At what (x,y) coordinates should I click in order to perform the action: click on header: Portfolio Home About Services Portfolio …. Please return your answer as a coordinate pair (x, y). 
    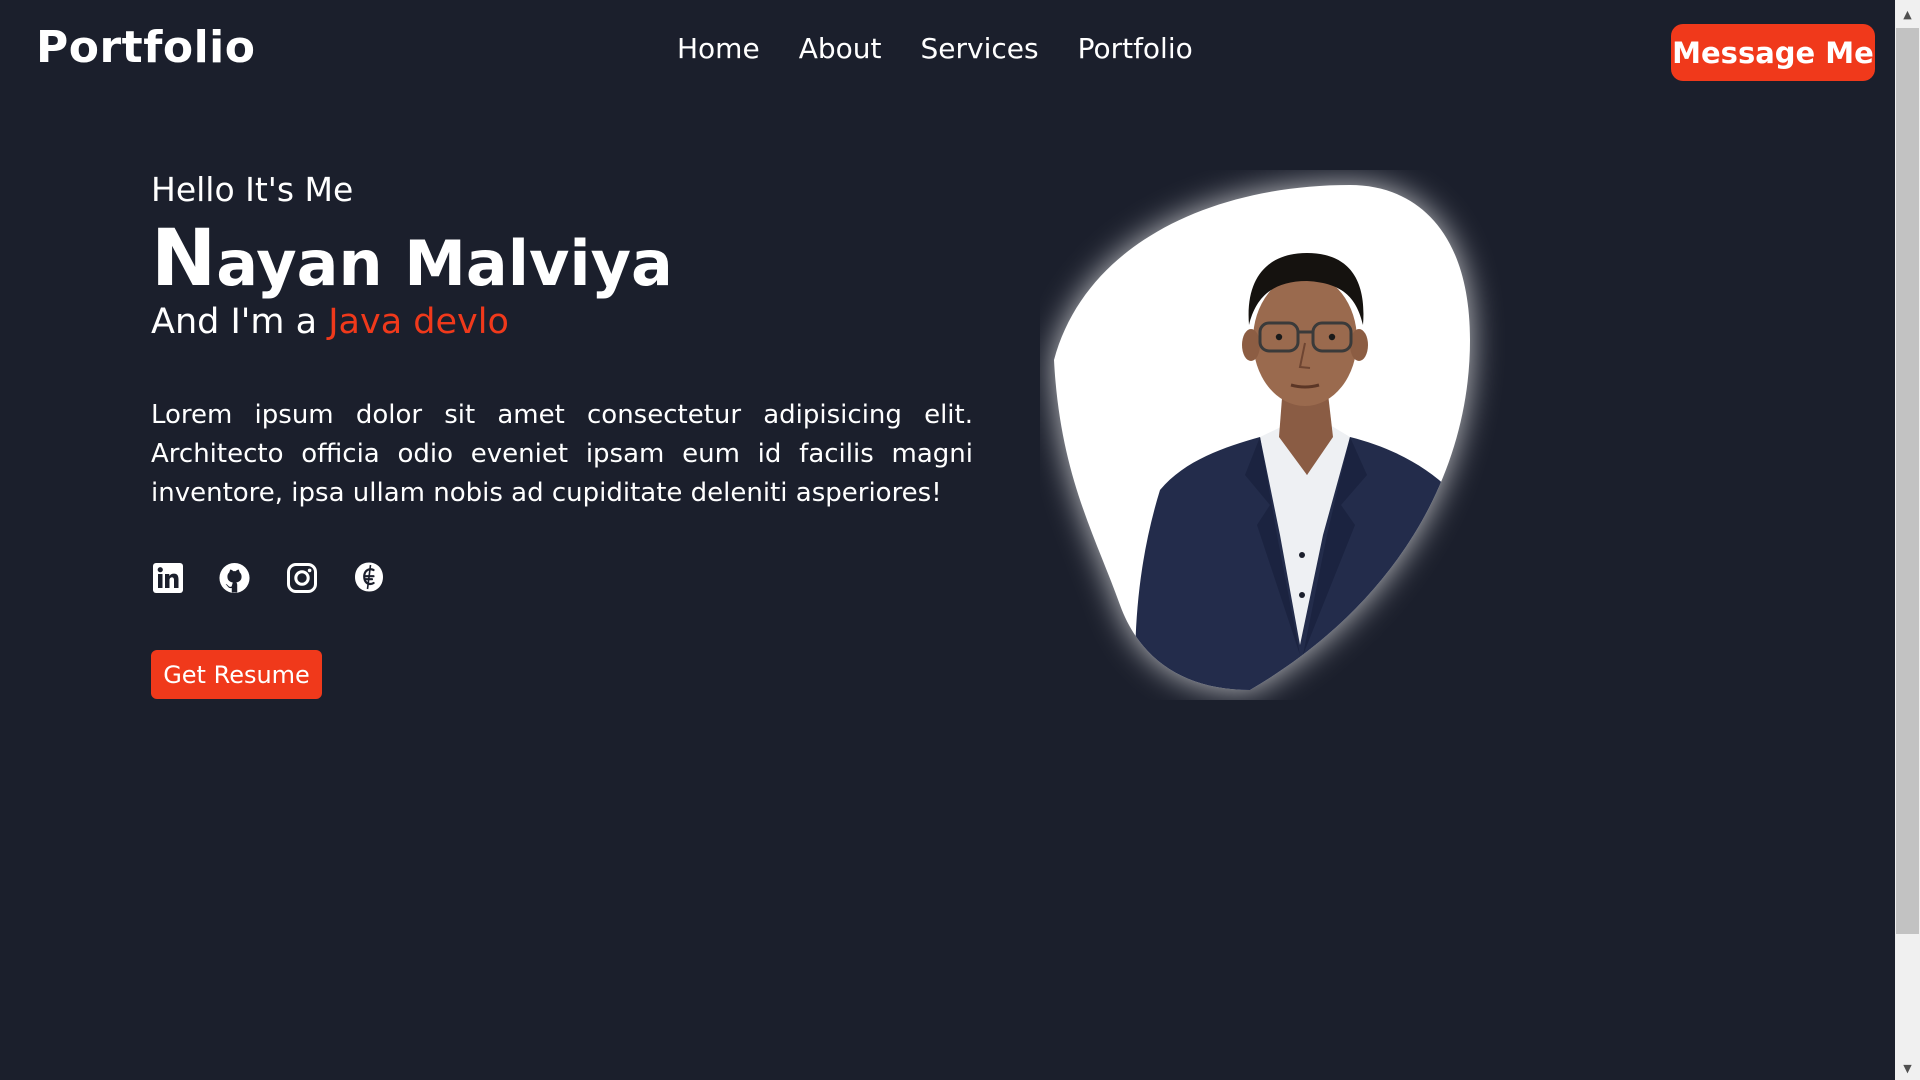
    Looking at the image, I should click on (947, 52).